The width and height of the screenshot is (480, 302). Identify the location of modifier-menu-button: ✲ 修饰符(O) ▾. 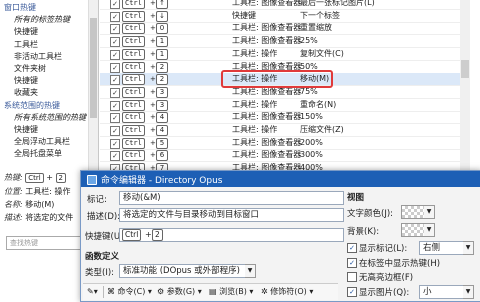
(287, 292).